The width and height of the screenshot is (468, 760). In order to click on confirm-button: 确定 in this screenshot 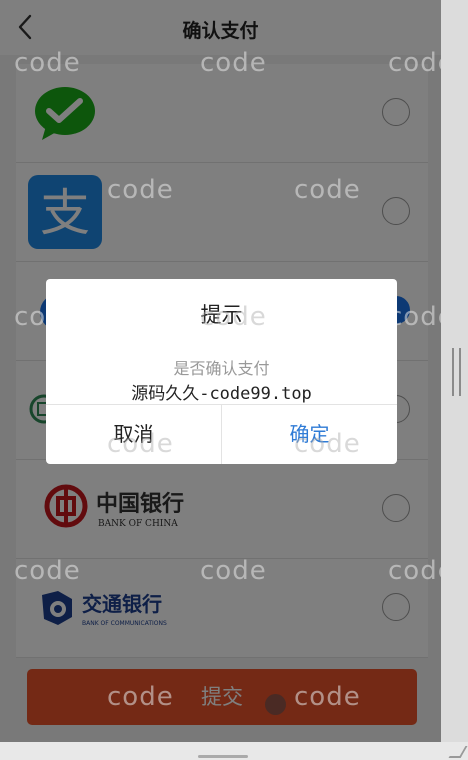, I will do `click(309, 434)`.